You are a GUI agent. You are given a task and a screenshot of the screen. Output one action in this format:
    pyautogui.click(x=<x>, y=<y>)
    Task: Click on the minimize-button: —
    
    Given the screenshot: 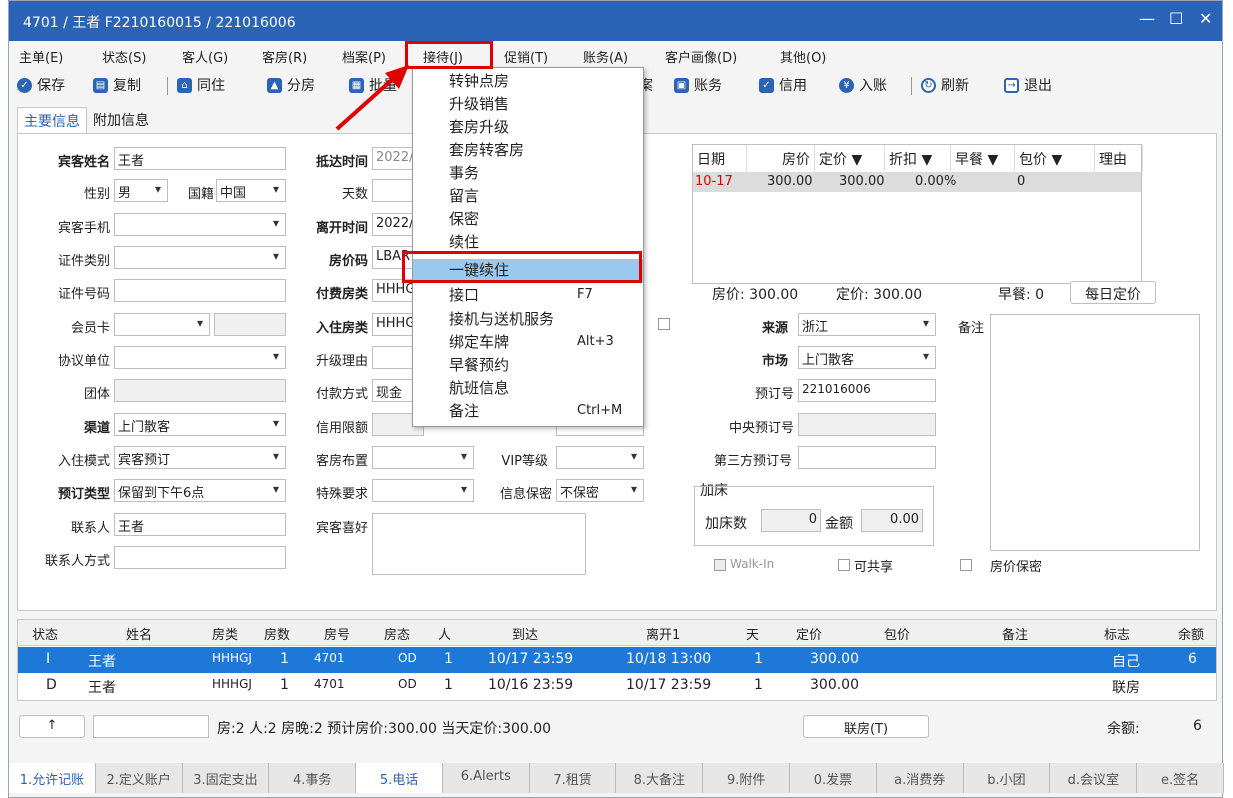 What is the action you would take?
    pyautogui.click(x=1147, y=18)
    